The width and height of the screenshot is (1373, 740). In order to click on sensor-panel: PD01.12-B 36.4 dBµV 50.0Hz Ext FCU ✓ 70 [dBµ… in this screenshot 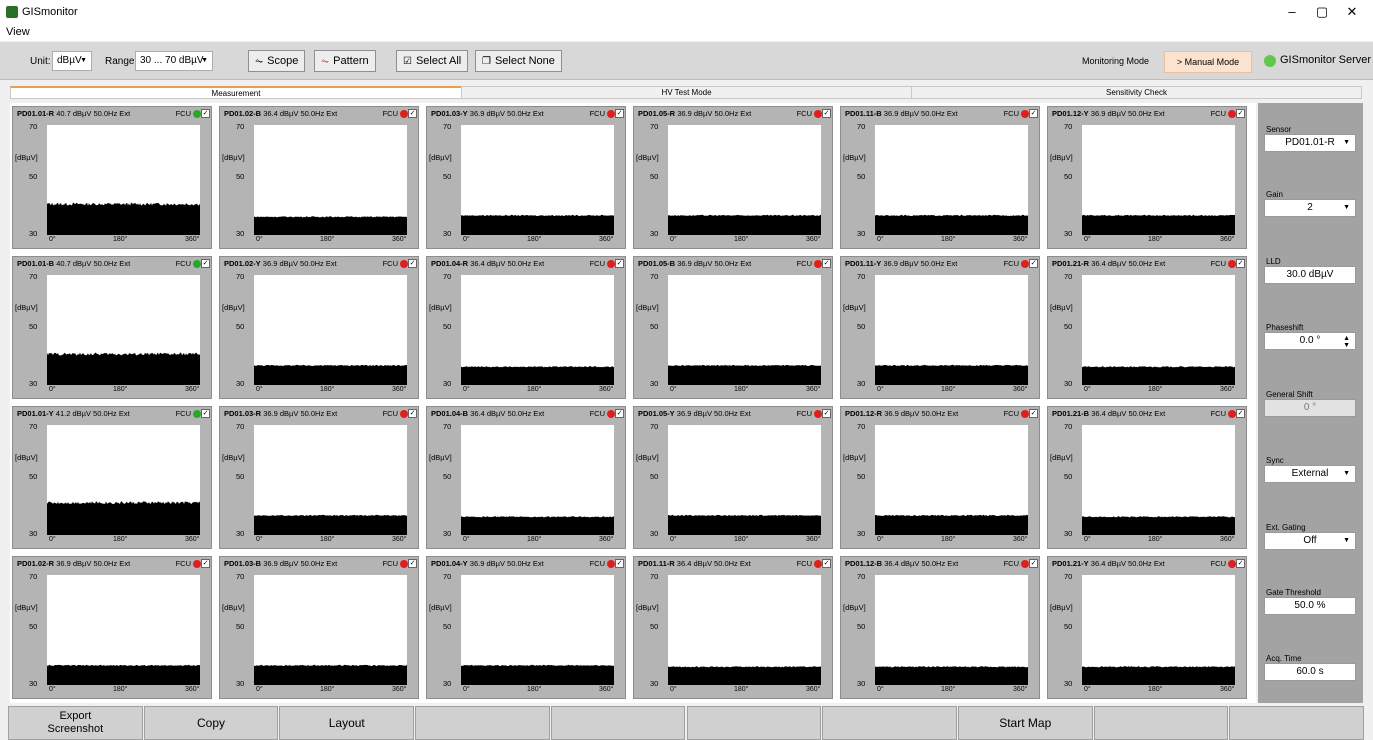, I will do `click(940, 627)`.